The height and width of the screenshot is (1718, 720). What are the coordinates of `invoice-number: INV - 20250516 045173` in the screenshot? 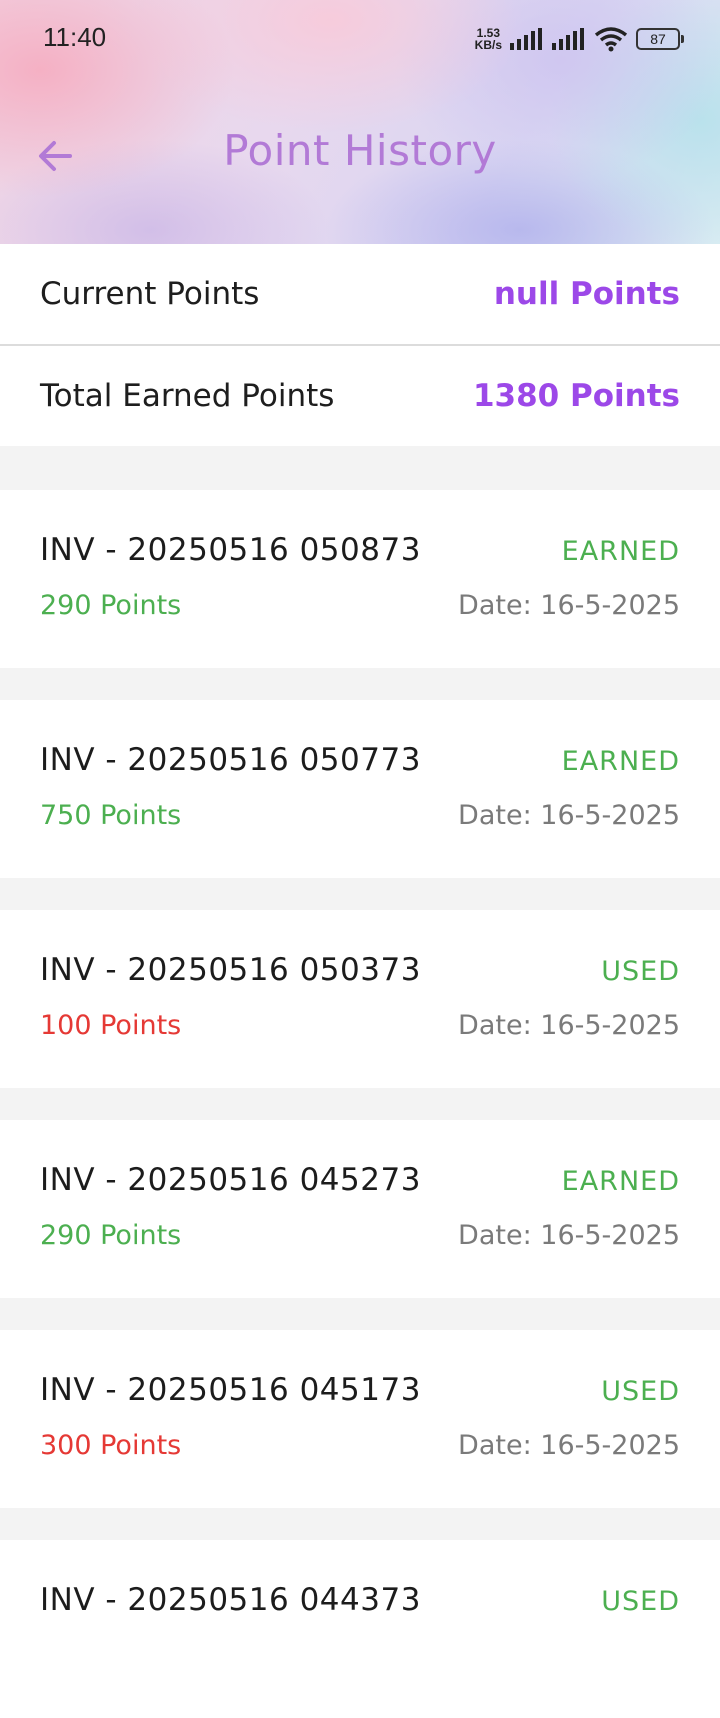 It's located at (230, 1390).